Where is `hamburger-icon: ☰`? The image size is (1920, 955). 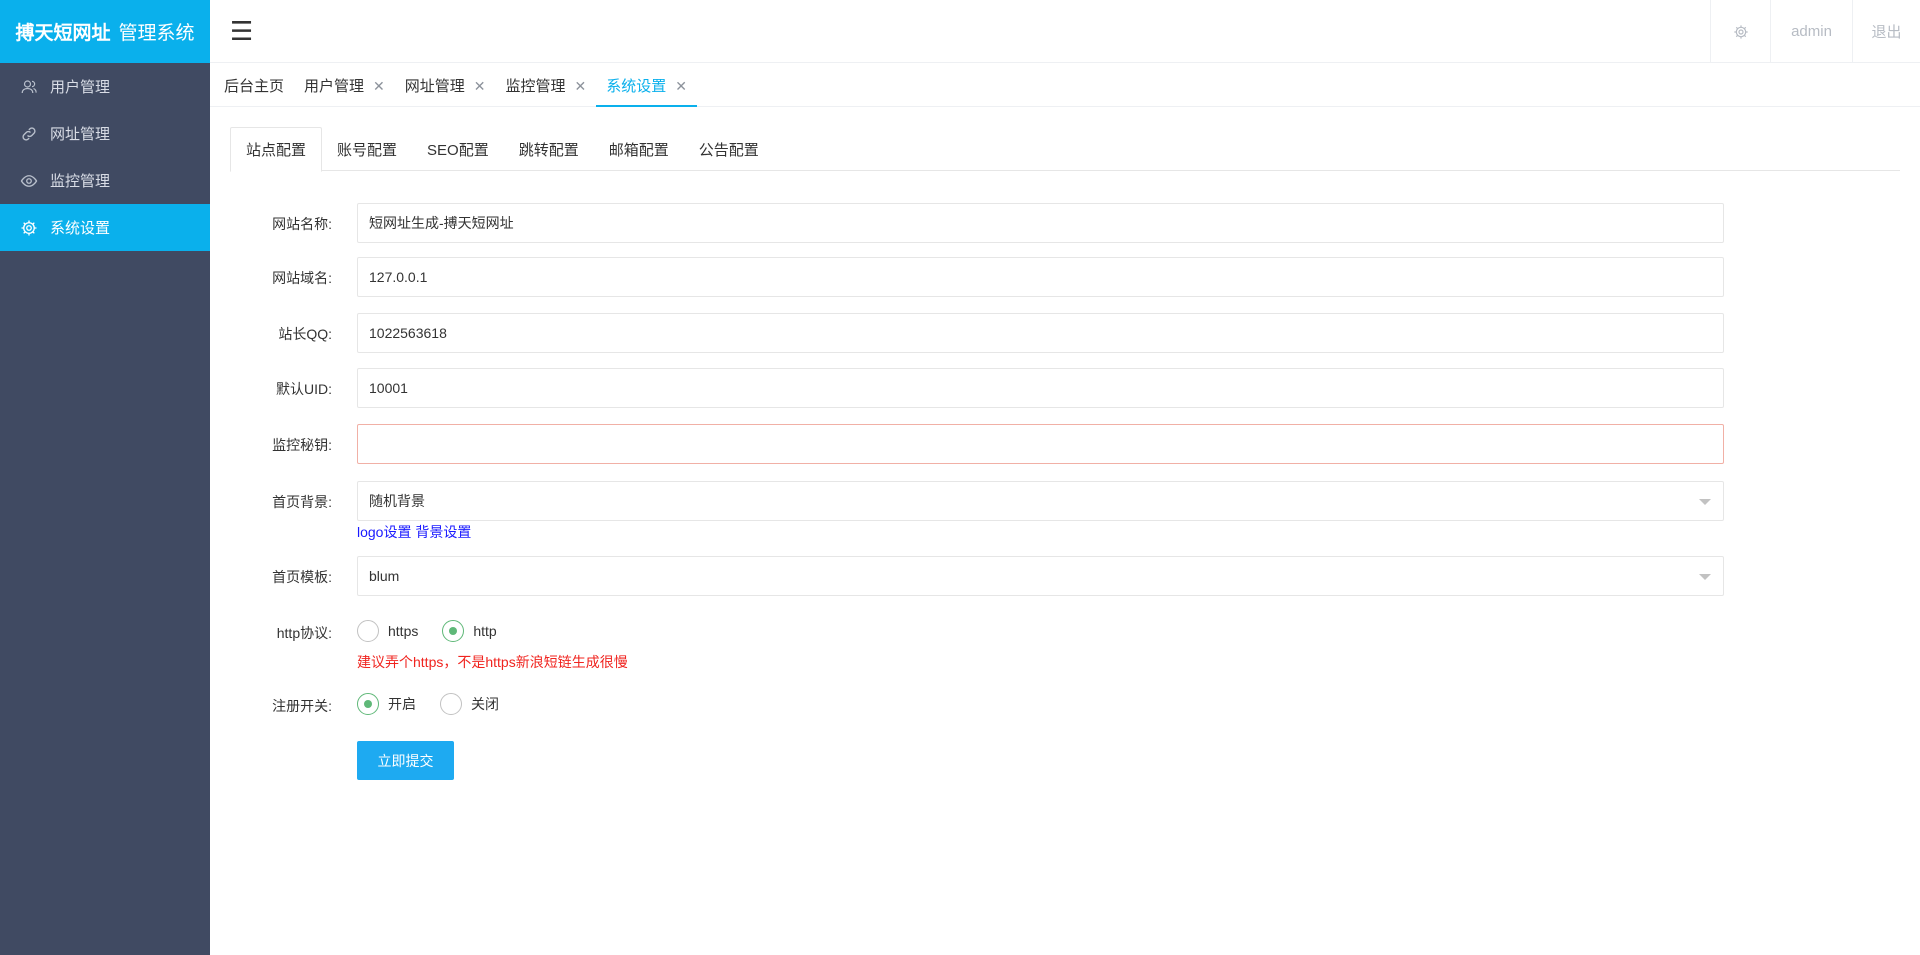
hamburger-icon: ☰ is located at coordinates (241, 31).